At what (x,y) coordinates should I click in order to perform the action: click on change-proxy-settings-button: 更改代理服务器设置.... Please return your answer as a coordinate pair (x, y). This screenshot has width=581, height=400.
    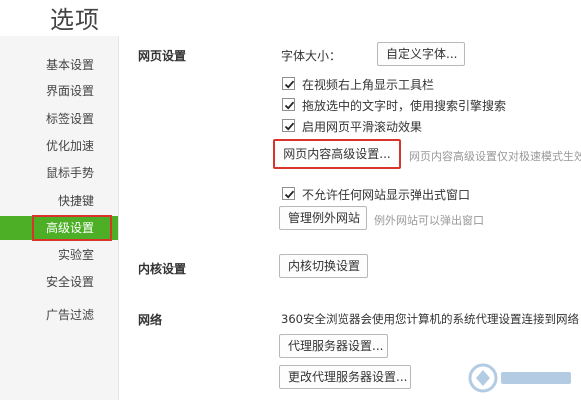
    Looking at the image, I should click on (345, 377).